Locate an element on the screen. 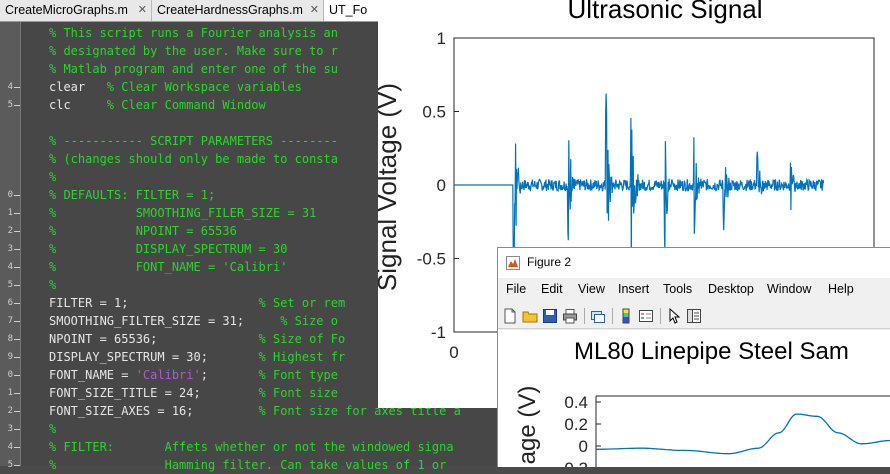 This screenshot has height=474, width=890. code-text: NPOINT = 65536; is located at coordinates (154, 339).